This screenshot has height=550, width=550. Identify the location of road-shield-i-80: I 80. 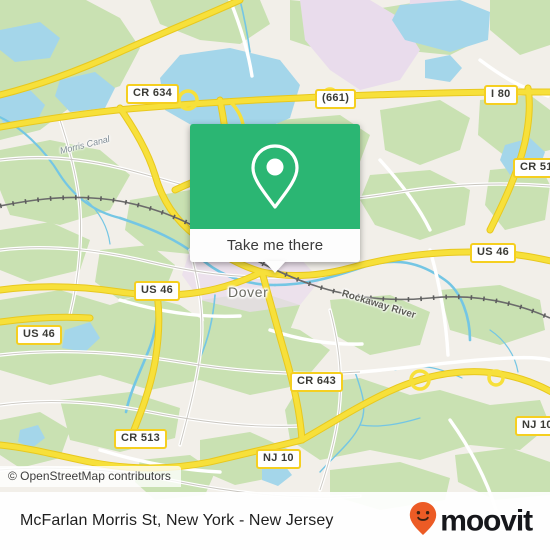
(501, 95).